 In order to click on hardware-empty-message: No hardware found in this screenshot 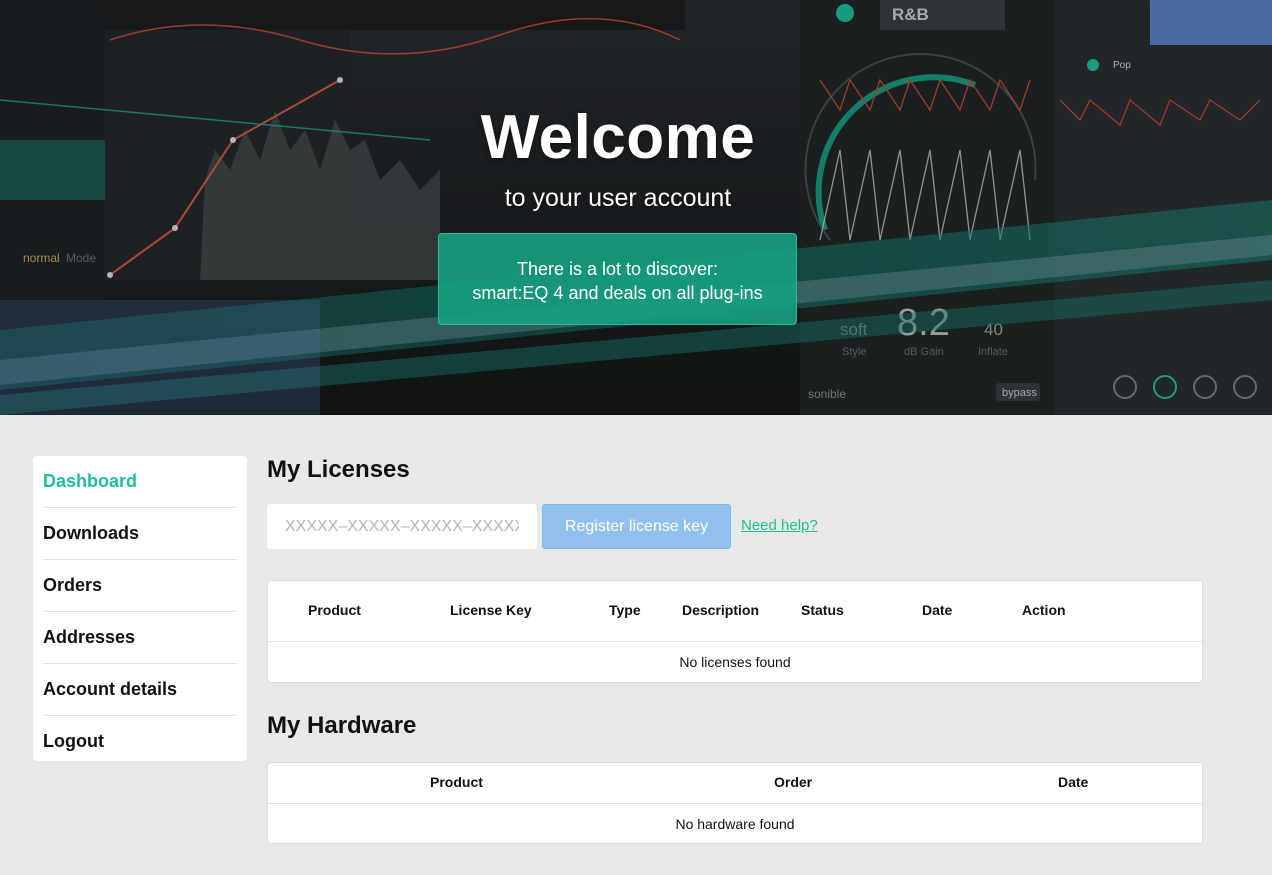, I will do `click(735, 824)`.